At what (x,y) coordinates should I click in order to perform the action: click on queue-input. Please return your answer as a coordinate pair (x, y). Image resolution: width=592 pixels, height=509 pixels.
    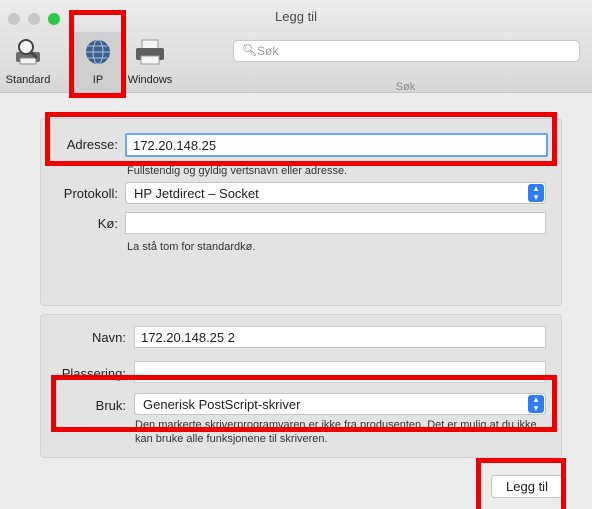
    Looking at the image, I should click on (335, 223).